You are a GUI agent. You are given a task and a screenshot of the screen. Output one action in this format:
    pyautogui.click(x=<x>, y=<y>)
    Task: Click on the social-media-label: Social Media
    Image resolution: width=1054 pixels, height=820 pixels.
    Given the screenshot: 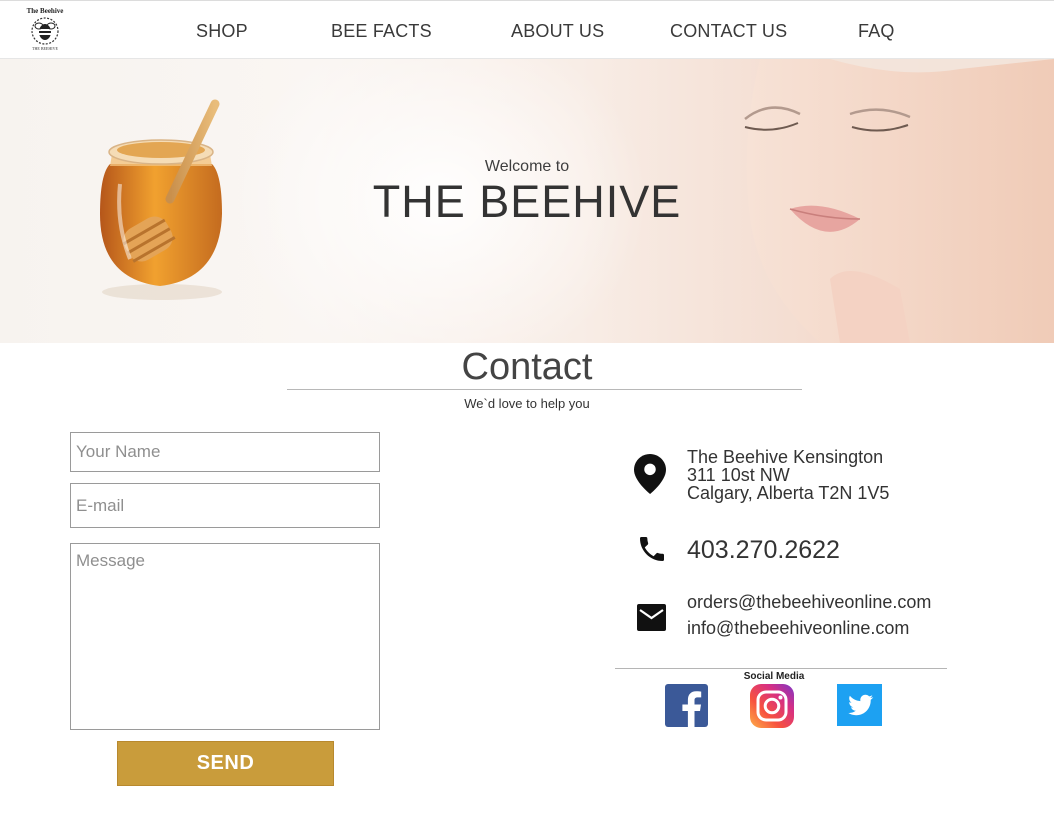 What is the action you would take?
    pyautogui.click(x=774, y=676)
    